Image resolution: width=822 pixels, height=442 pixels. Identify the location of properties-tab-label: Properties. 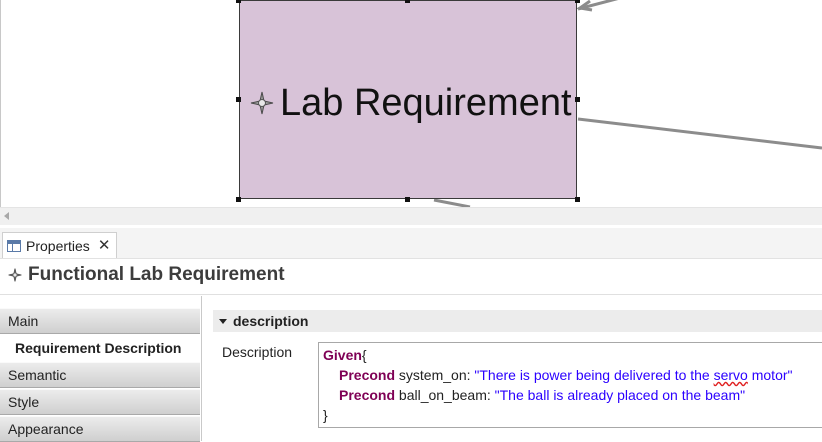
(58, 245).